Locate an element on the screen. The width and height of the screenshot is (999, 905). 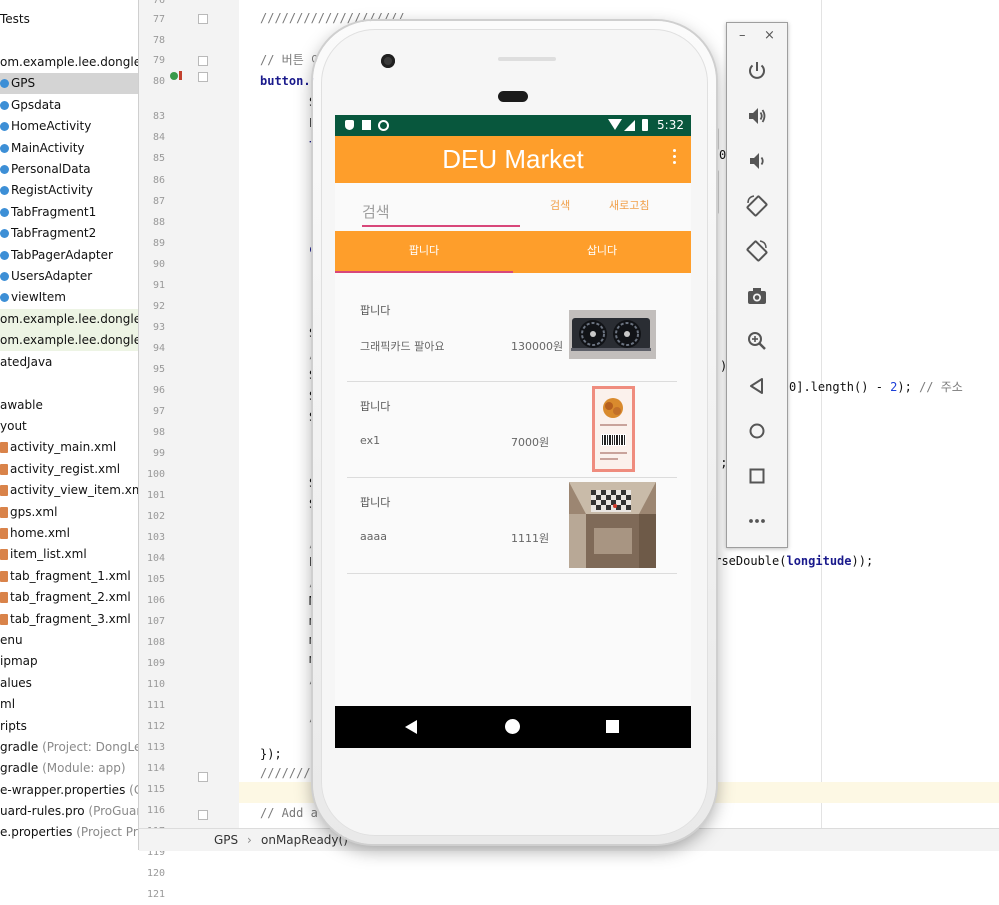
tree-item: gradle (Module: app) is located at coordinates (69, 768).